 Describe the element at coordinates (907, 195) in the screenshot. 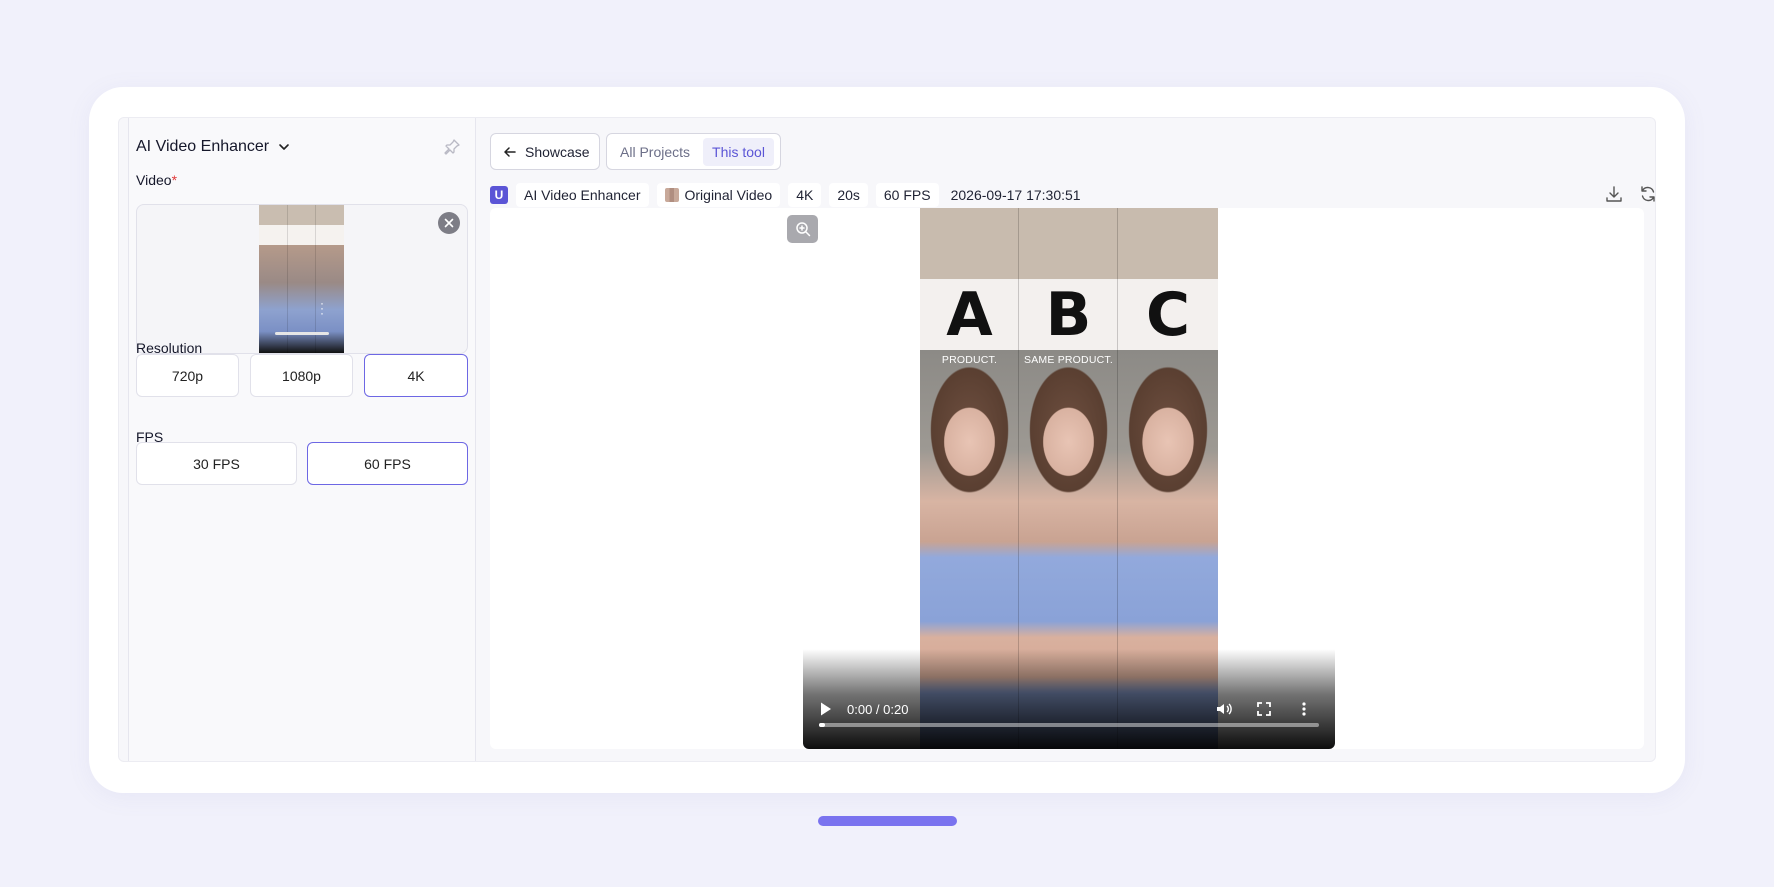

I see `meta-fps: 60 FPS` at that location.